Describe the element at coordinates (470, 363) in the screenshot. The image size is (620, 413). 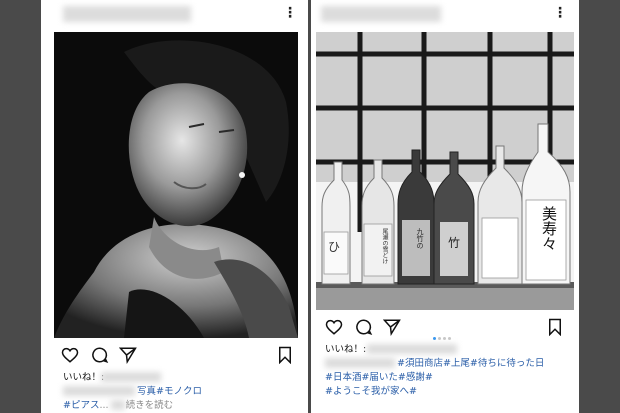
I see `caption-hashtags-1: #須田商店#上尾#待ちに待った日` at that location.